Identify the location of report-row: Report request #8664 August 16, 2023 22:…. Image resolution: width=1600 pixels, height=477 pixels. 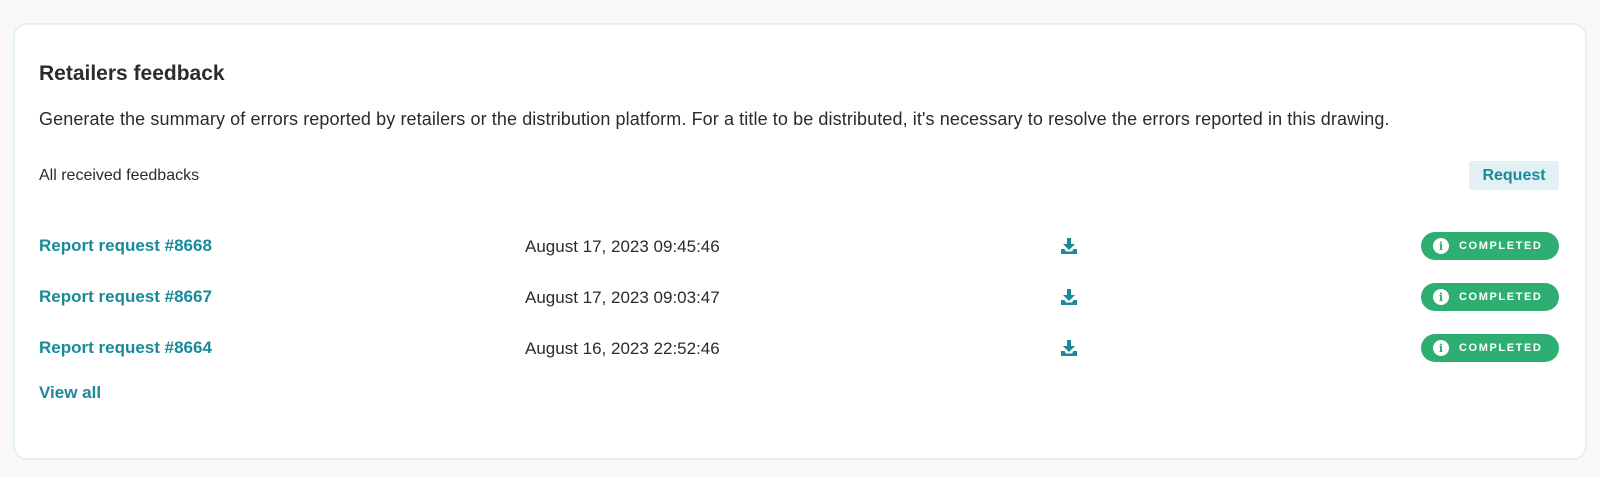
(799, 348).